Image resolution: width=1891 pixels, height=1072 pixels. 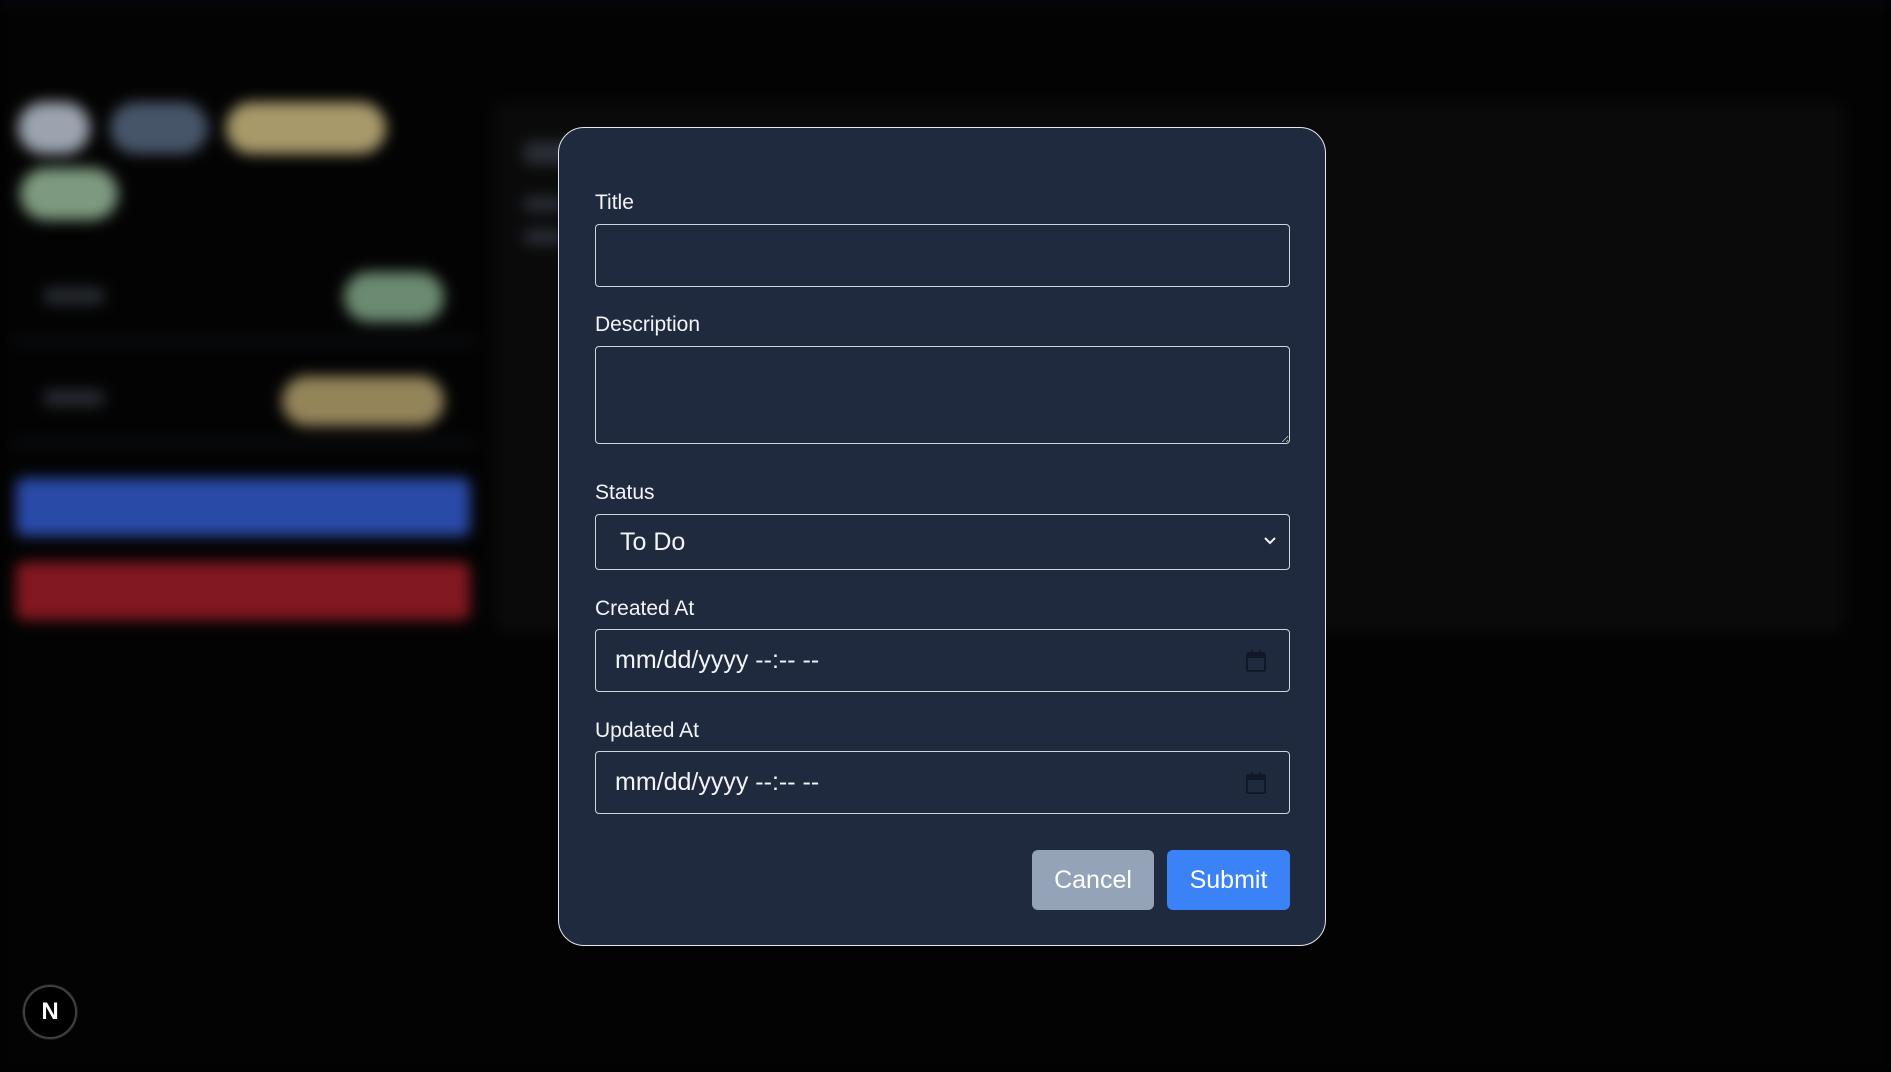 I want to click on description-label: Description, so click(x=648, y=324).